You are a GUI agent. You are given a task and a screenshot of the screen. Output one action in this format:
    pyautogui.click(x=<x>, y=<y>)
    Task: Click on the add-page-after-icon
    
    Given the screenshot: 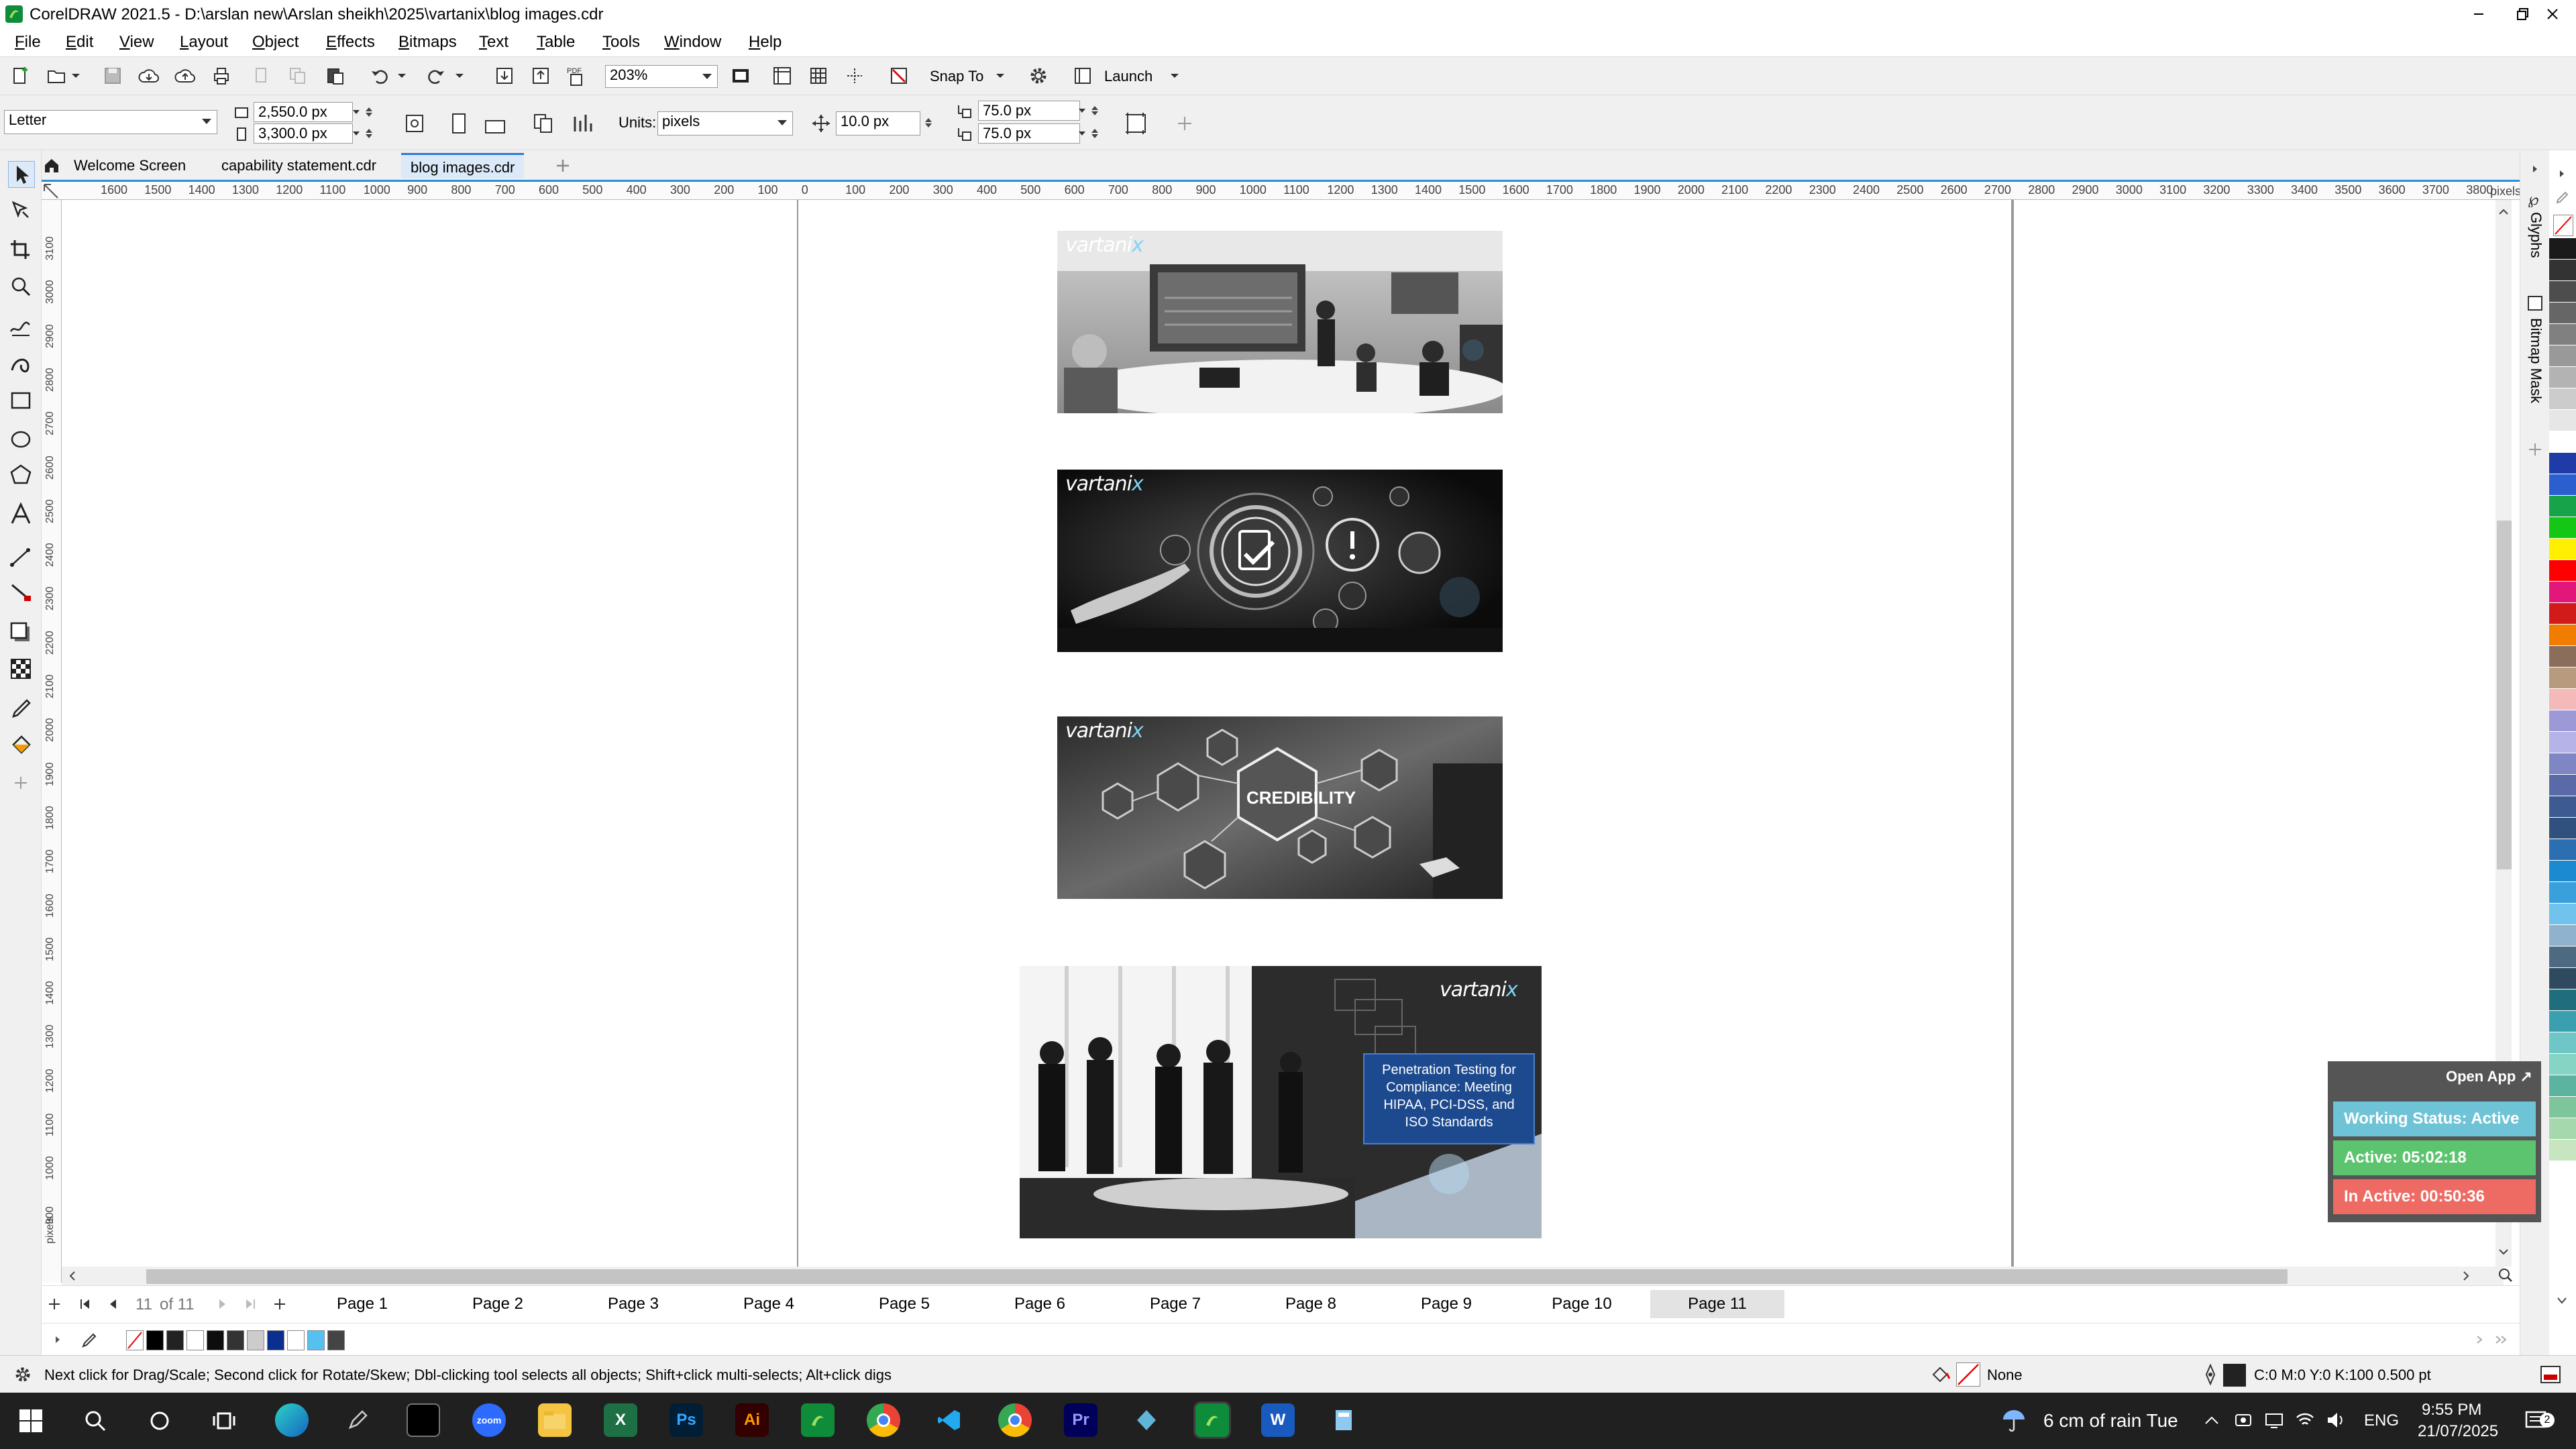 What is the action you would take?
    pyautogui.click(x=280, y=1304)
    